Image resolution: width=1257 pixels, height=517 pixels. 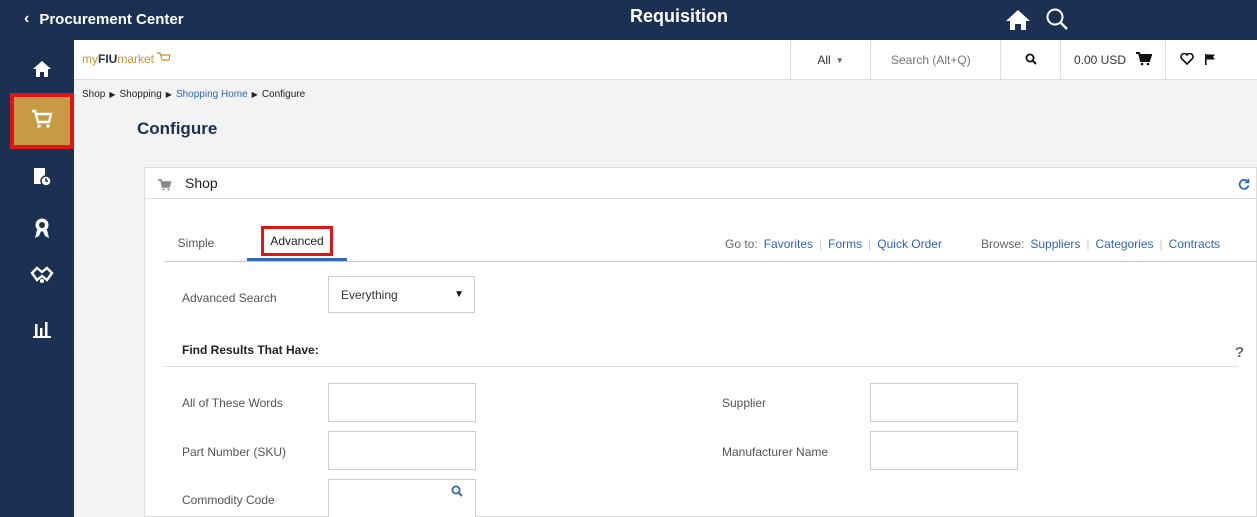 What do you see at coordinates (701, 366) in the screenshot?
I see `divider` at bounding box center [701, 366].